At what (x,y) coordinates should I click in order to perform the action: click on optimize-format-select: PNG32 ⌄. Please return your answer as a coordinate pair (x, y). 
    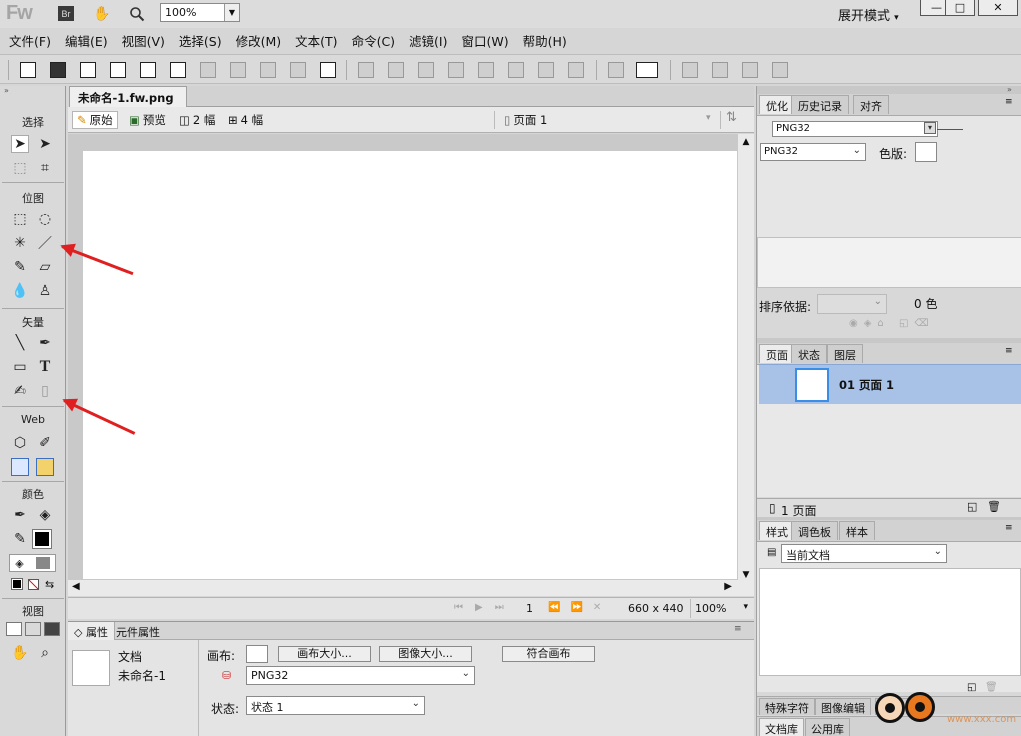
    Looking at the image, I should click on (813, 152).